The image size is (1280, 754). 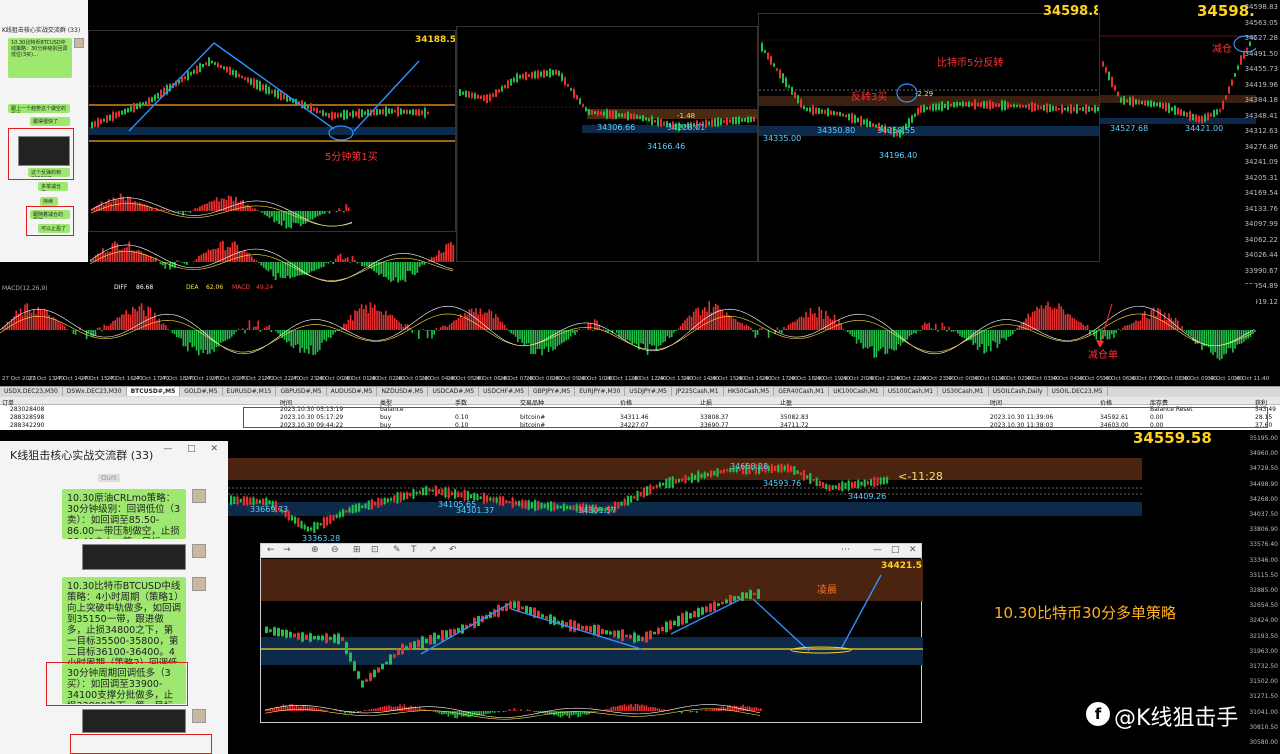 What do you see at coordinates (272, 259) in the screenshot?
I see `chart-1-lower` at bounding box center [272, 259].